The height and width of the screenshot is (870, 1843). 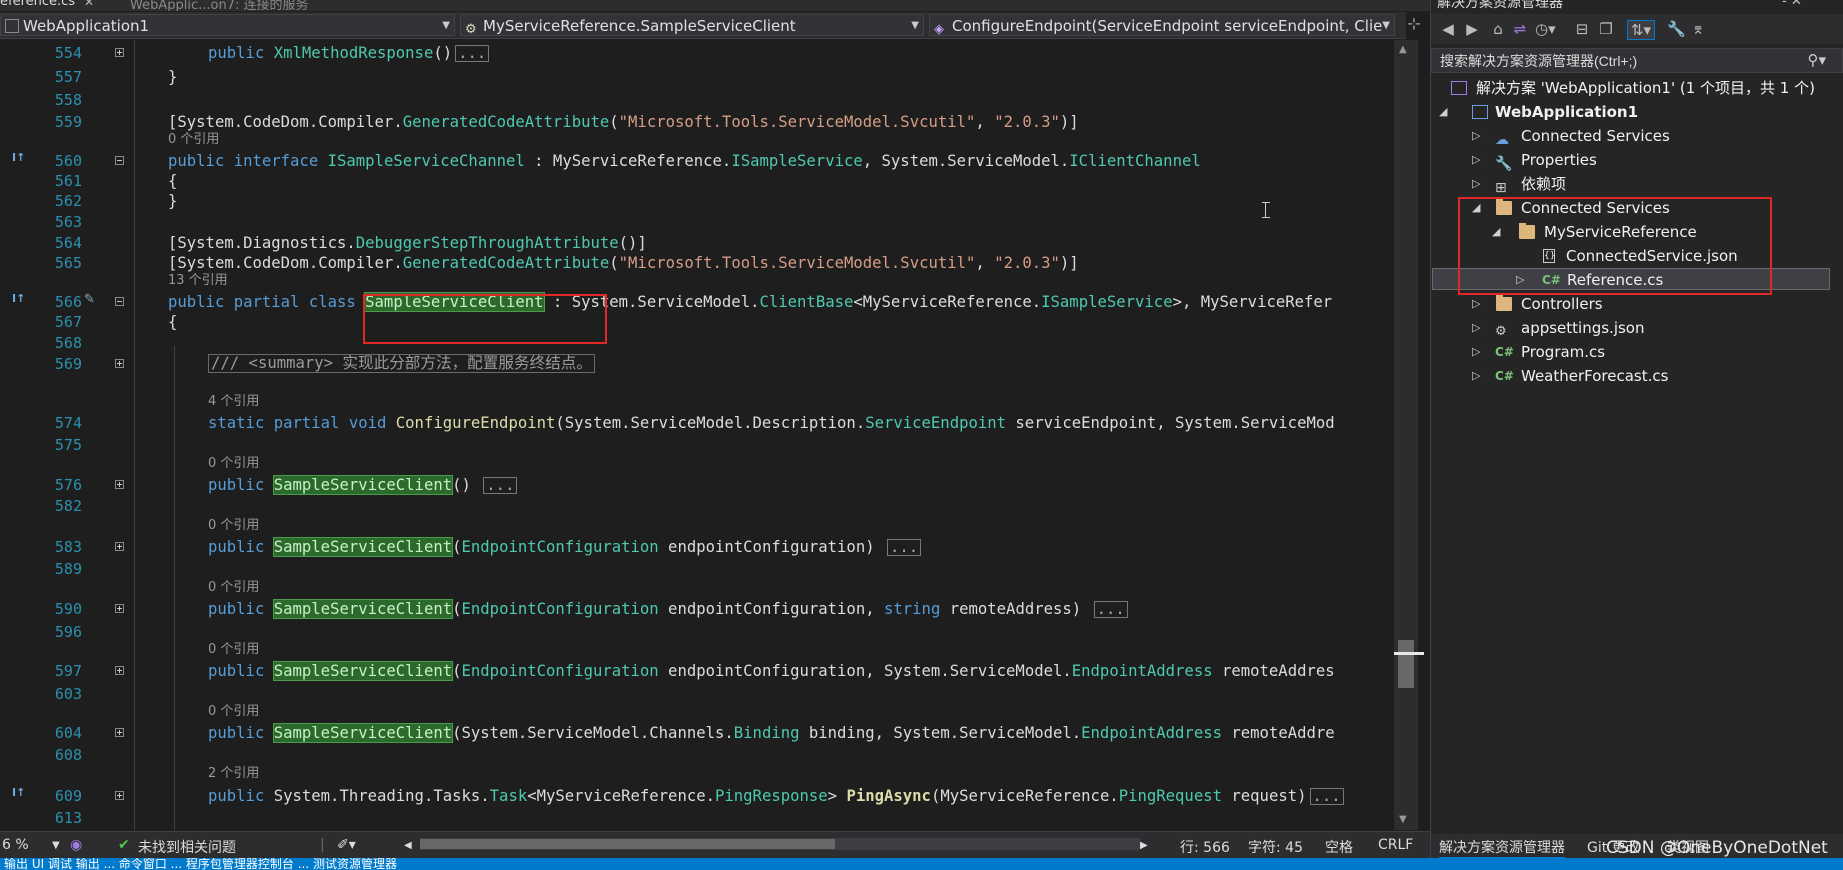 What do you see at coordinates (697, 632) in the screenshot?
I see `code-line: 596` at bounding box center [697, 632].